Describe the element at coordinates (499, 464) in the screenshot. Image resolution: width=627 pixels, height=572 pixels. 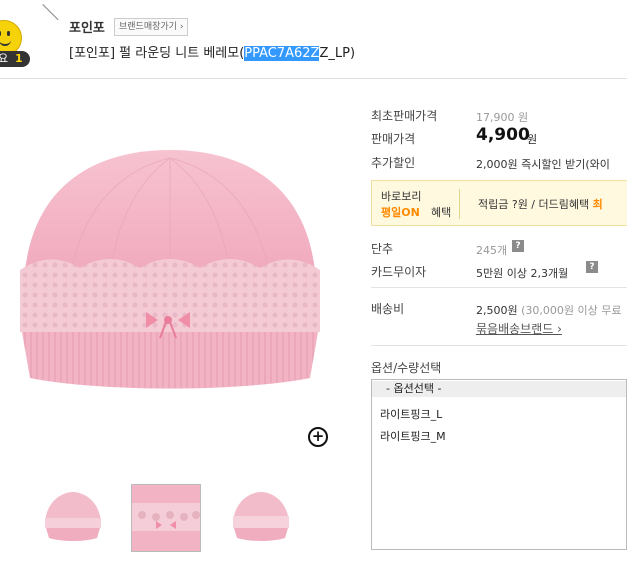
I see `option-listbox` at that location.